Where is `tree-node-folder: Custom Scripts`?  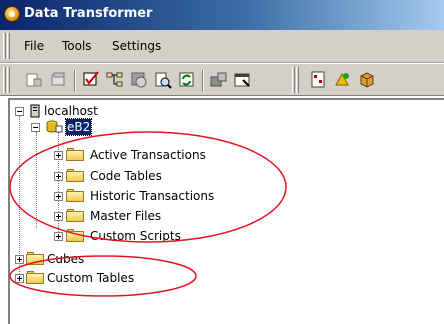
tree-node-folder: Custom Scripts is located at coordinates (172, 236).